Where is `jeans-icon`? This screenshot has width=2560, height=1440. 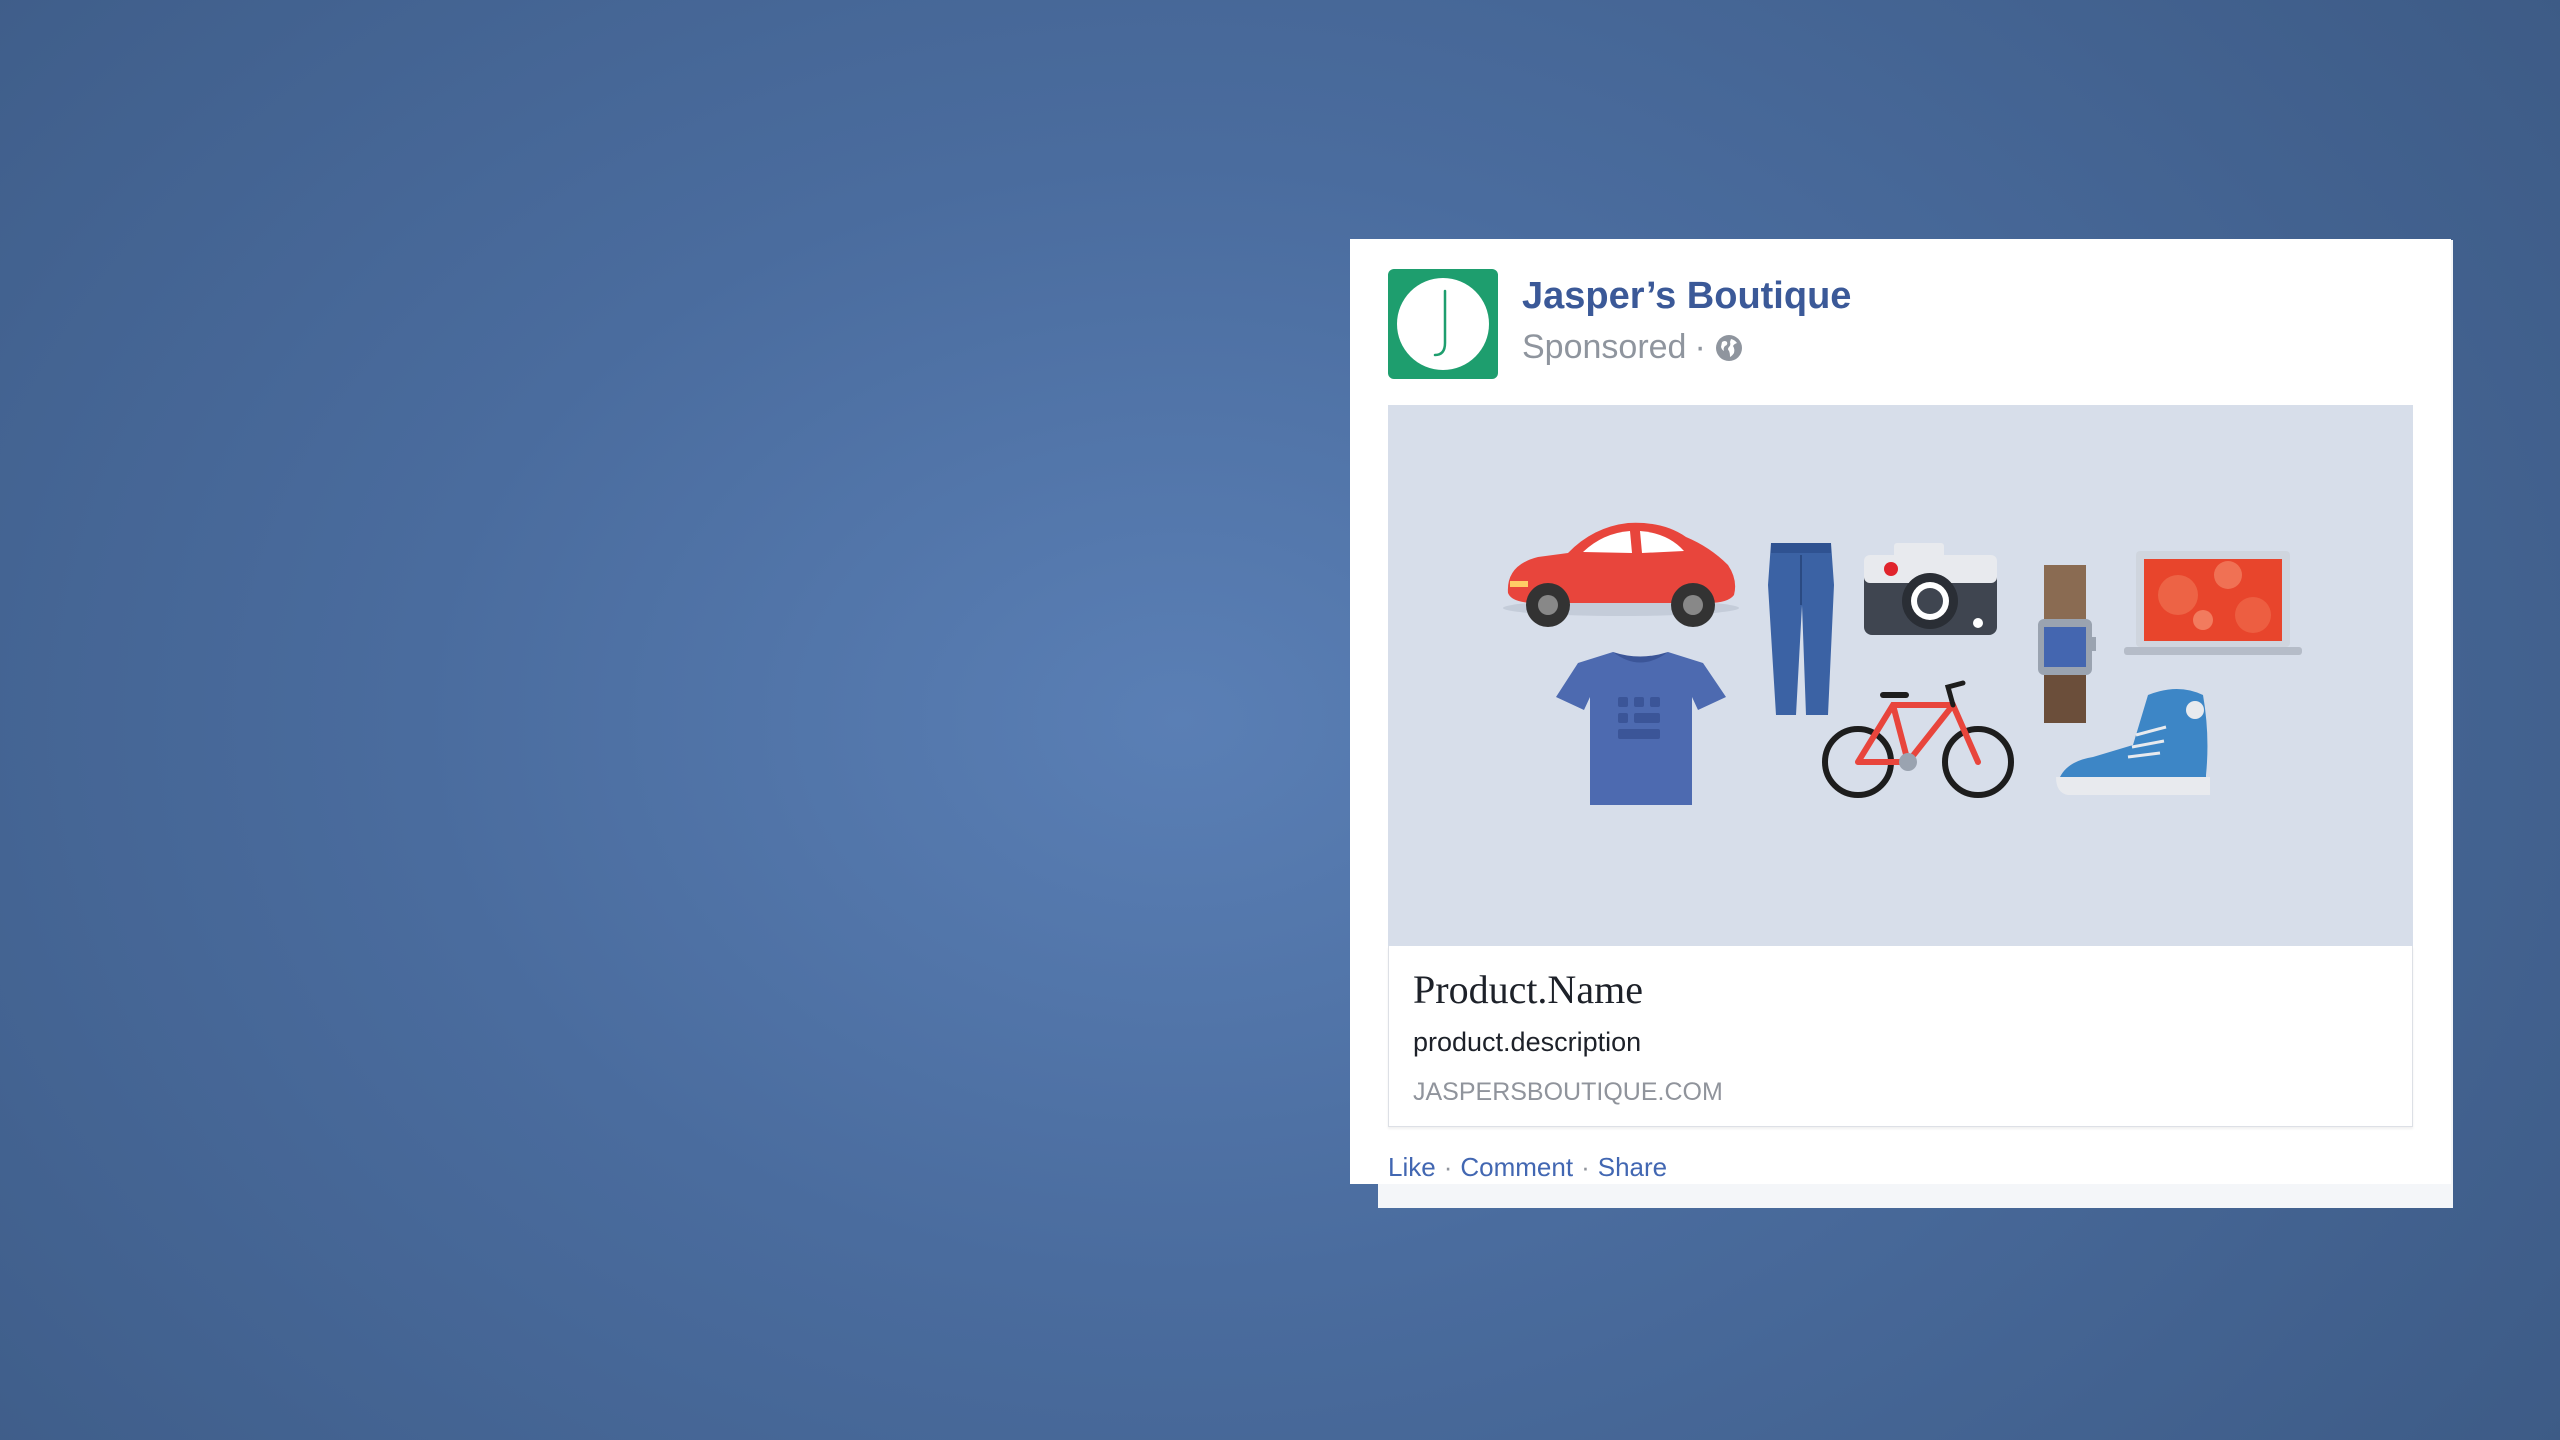
jeans-icon is located at coordinates (1801, 629).